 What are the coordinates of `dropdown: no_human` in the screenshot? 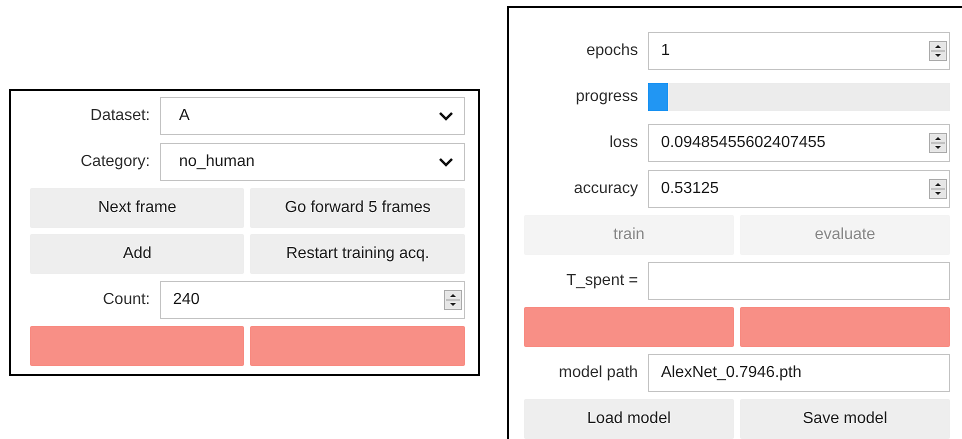 It's located at (312, 162).